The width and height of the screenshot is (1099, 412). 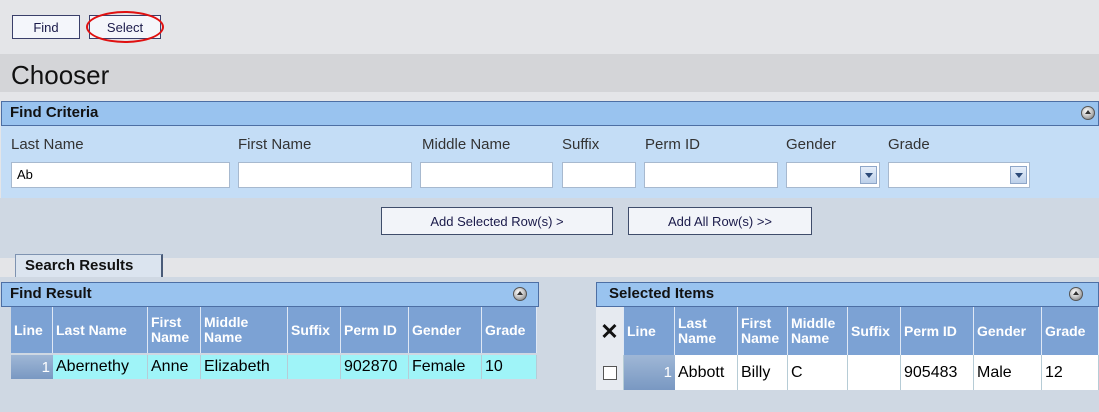 What do you see at coordinates (100, 367) in the screenshot?
I see `cell-last-name: Abernethy` at bounding box center [100, 367].